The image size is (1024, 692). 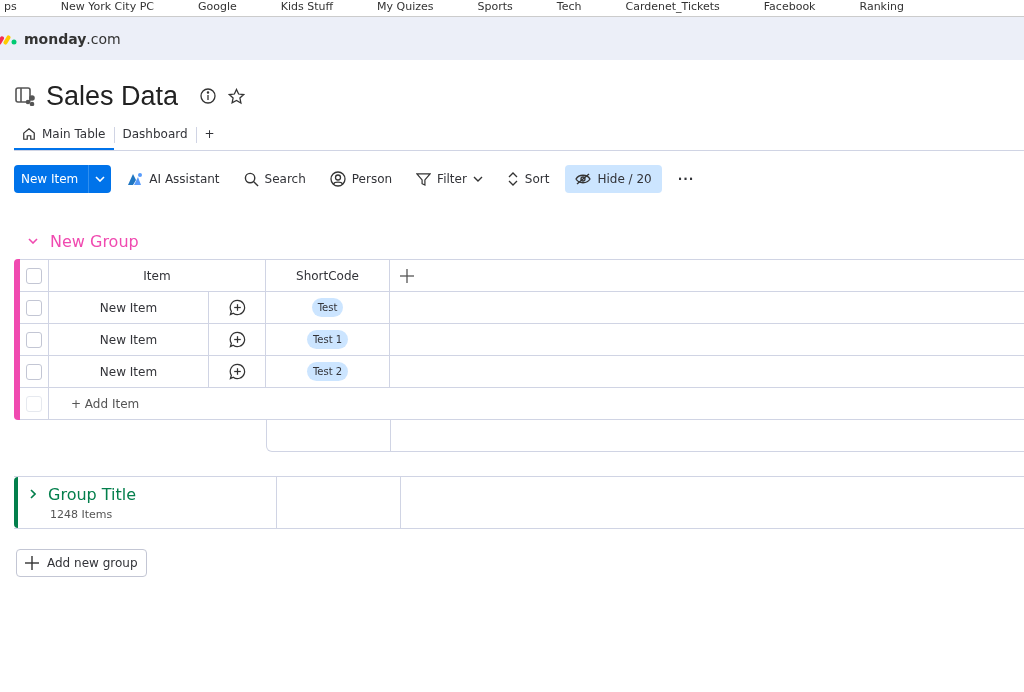 I want to click on item-count: 1248 Items, so click(x=82, y=514).